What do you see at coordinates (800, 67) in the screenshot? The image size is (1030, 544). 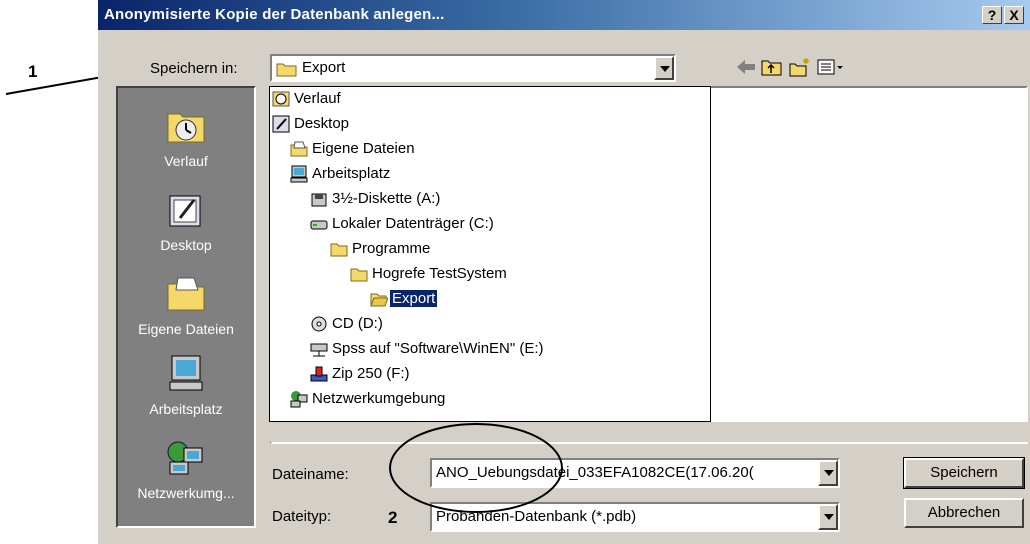 I see `new-folder-icon` at bounding box center [800, 67].